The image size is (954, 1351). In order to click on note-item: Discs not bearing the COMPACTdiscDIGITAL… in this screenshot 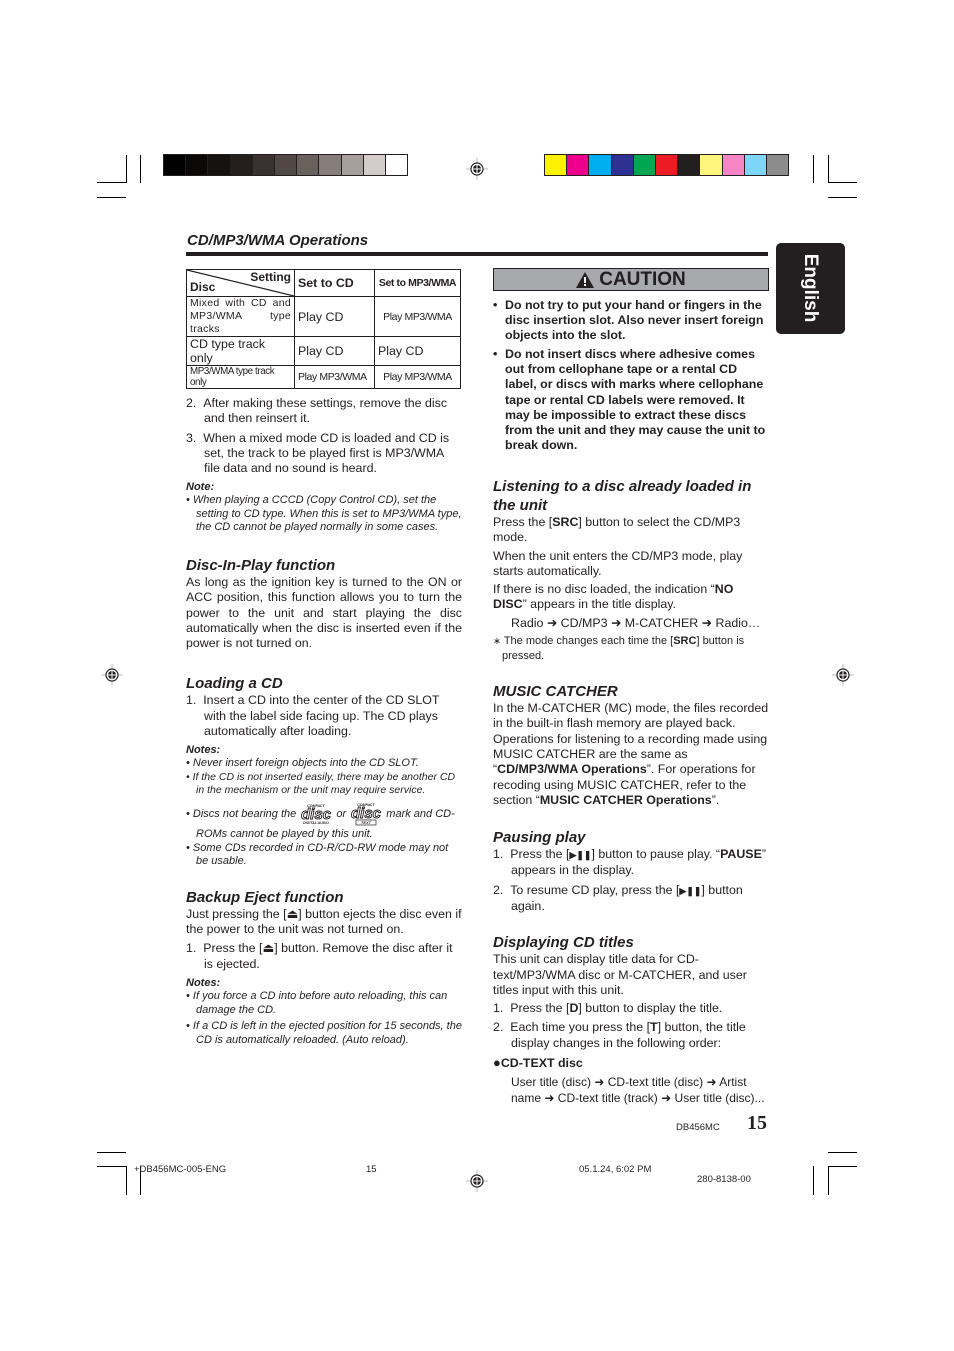, I will do `click(324, 822)`.